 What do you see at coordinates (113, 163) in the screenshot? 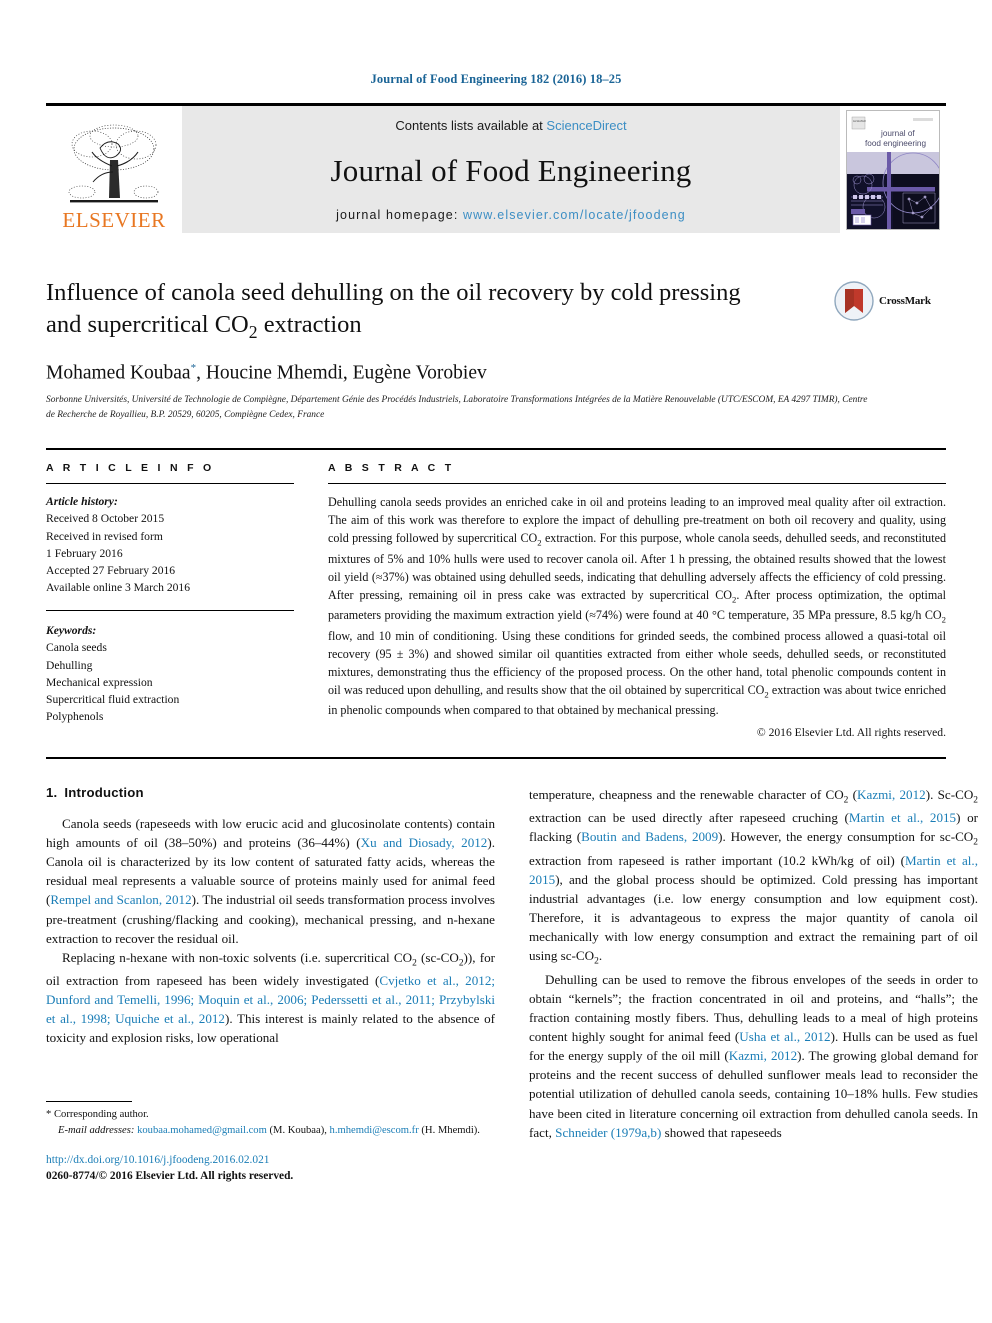
I see `elsevier-tree-icon` at bounding box center [113, 163].